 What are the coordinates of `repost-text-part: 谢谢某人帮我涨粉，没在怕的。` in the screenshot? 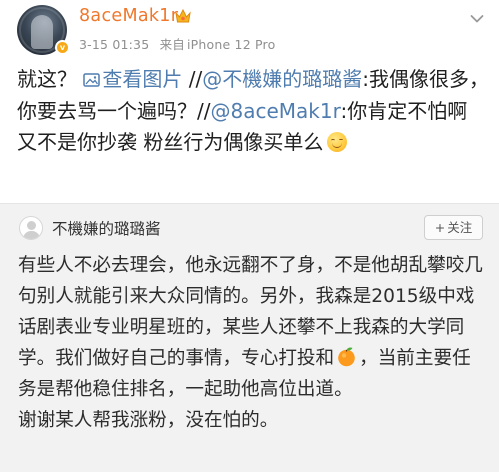 It's located at (148, 420).